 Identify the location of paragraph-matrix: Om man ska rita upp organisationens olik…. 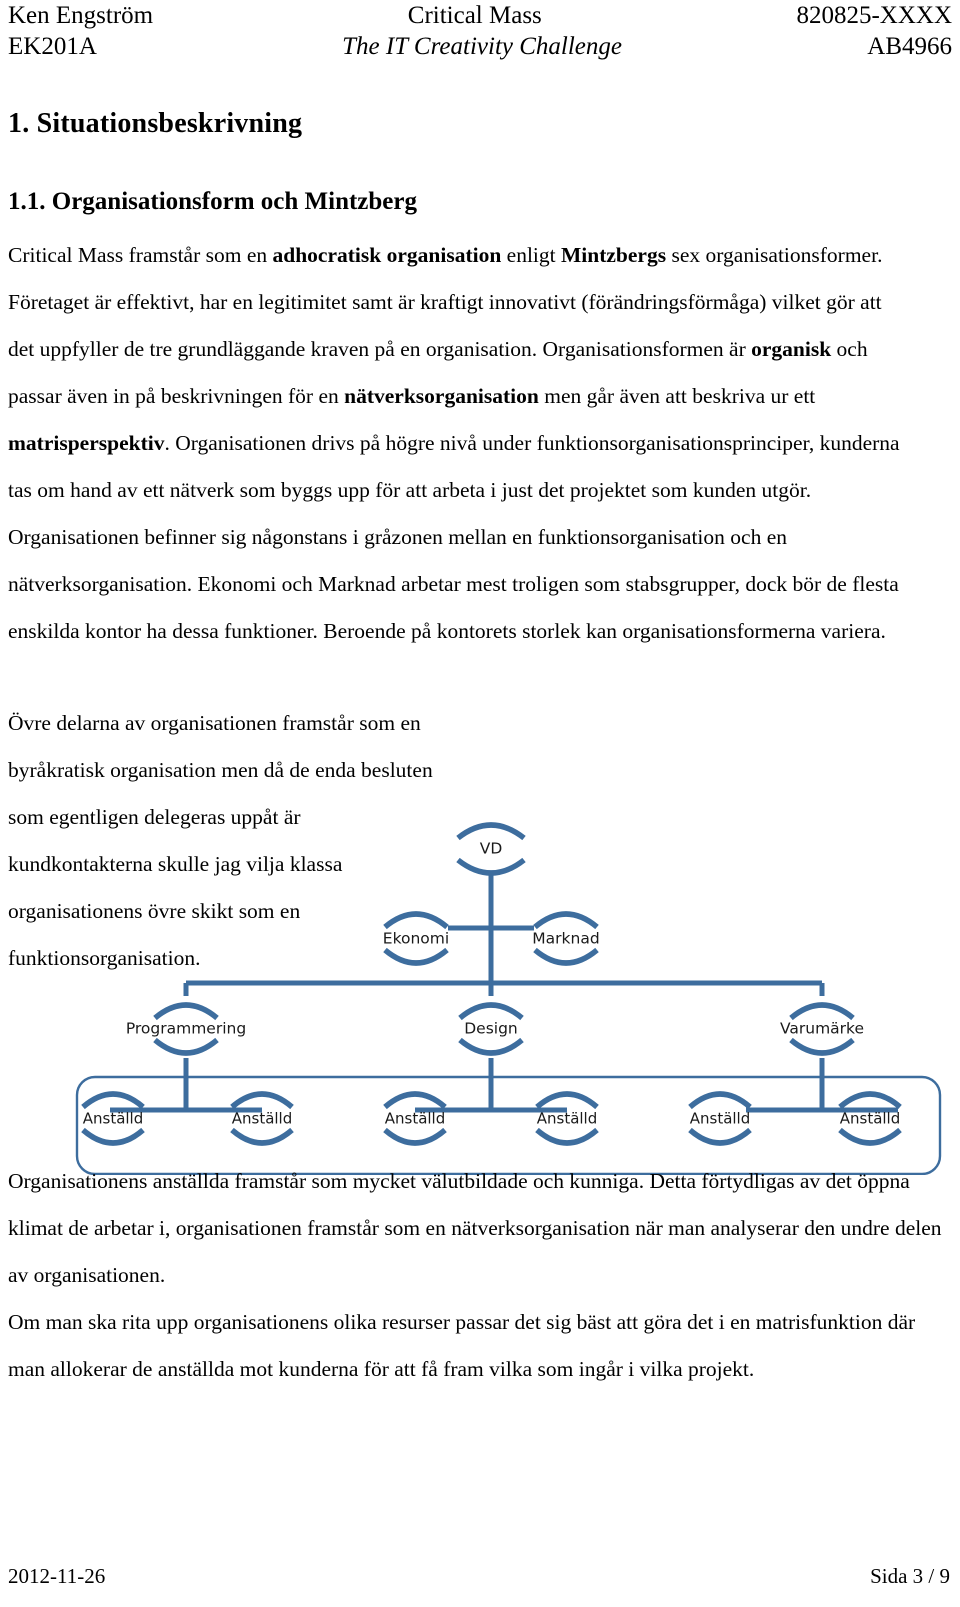
(462, 1345).